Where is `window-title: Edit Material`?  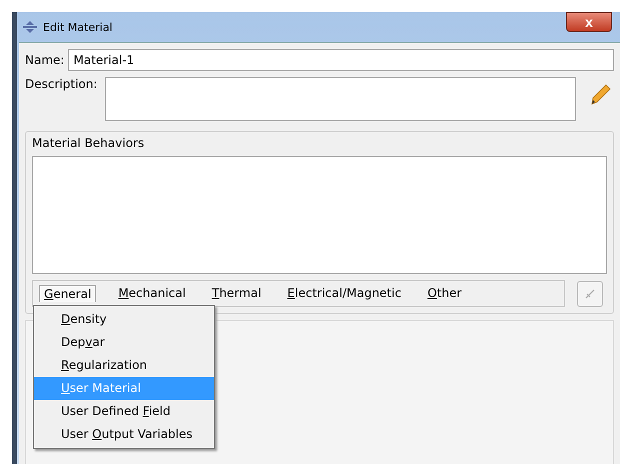
window-title: Edit Material is located at coordinates (77, 27).